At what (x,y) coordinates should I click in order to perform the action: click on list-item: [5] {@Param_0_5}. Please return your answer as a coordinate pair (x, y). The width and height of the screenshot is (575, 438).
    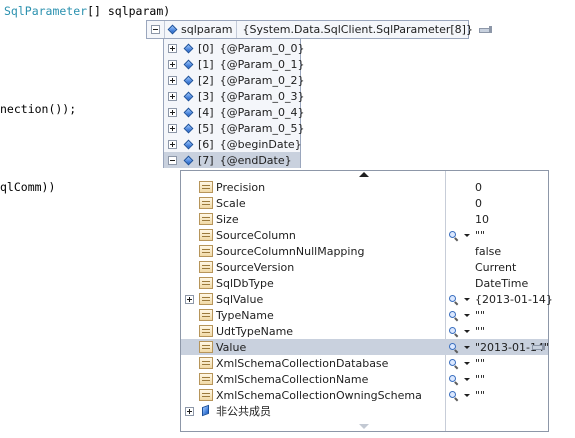
    Looking at the image, I should click on (234, 128).